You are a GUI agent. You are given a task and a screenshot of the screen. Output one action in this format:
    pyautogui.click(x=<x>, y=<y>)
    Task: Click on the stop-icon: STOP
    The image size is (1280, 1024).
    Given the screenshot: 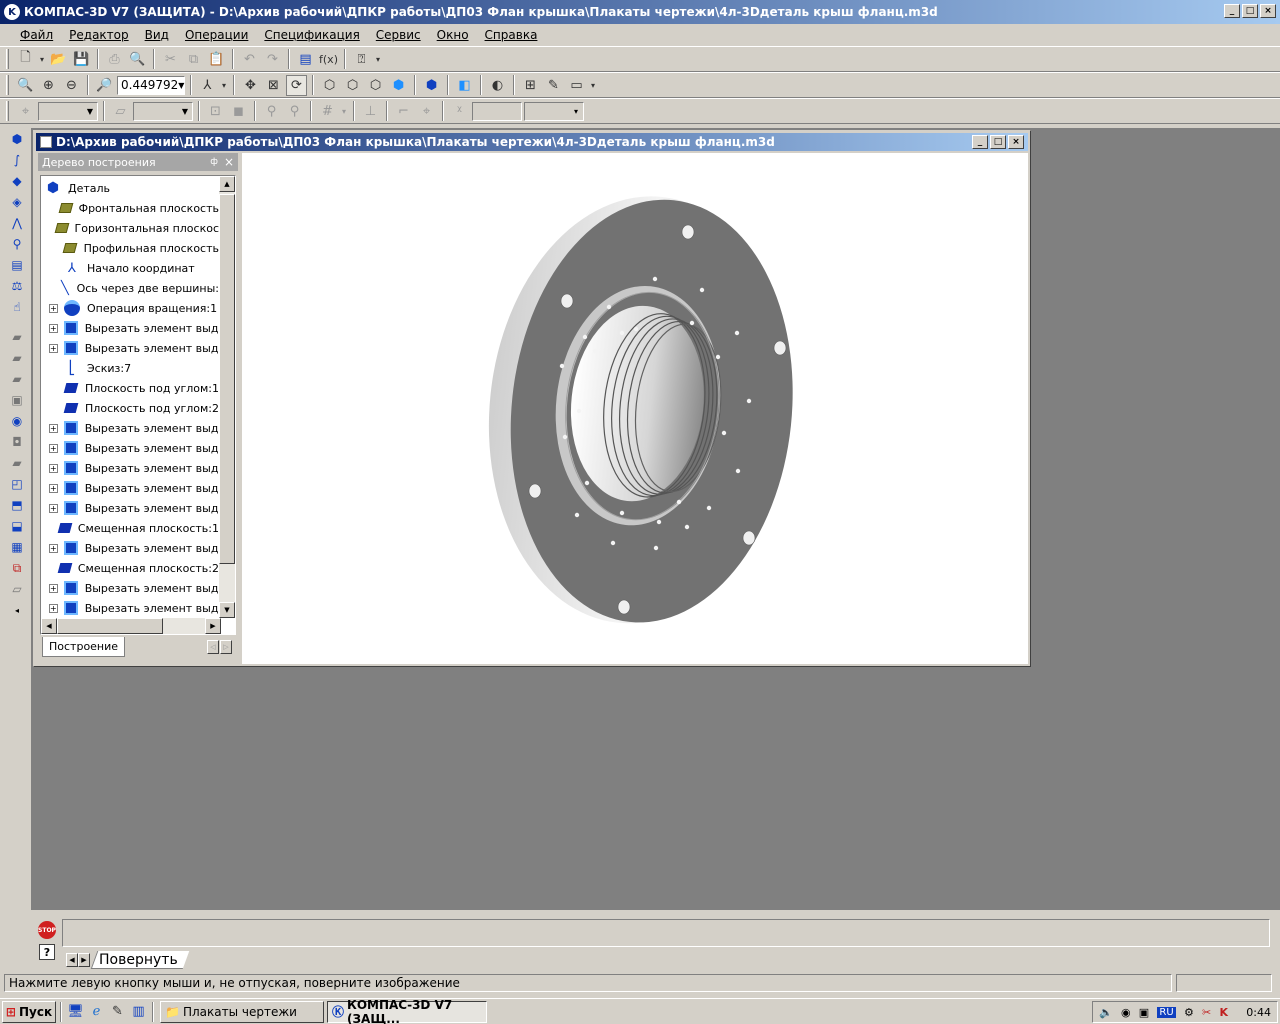 What is the action you would take?
    pyautogui.click(x=47, y=930)
    